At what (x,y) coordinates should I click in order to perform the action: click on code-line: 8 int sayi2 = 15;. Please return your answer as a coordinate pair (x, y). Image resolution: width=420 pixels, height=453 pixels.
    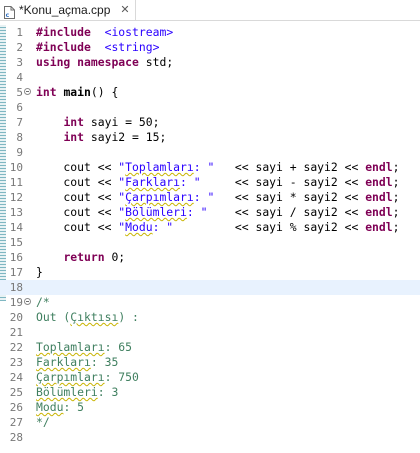
    Looking at the image, I should click on (210, 137).